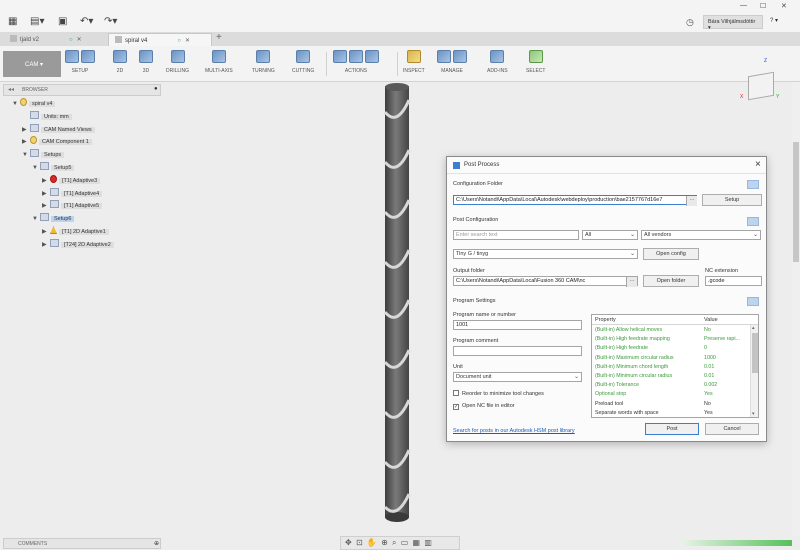 This screenshot has width=800, height=550. What do you see at coordinates (701, 235) in the screenshot?
I see `vendor-filter-select: All vendors ⌄` at bounding box center [701, 235].